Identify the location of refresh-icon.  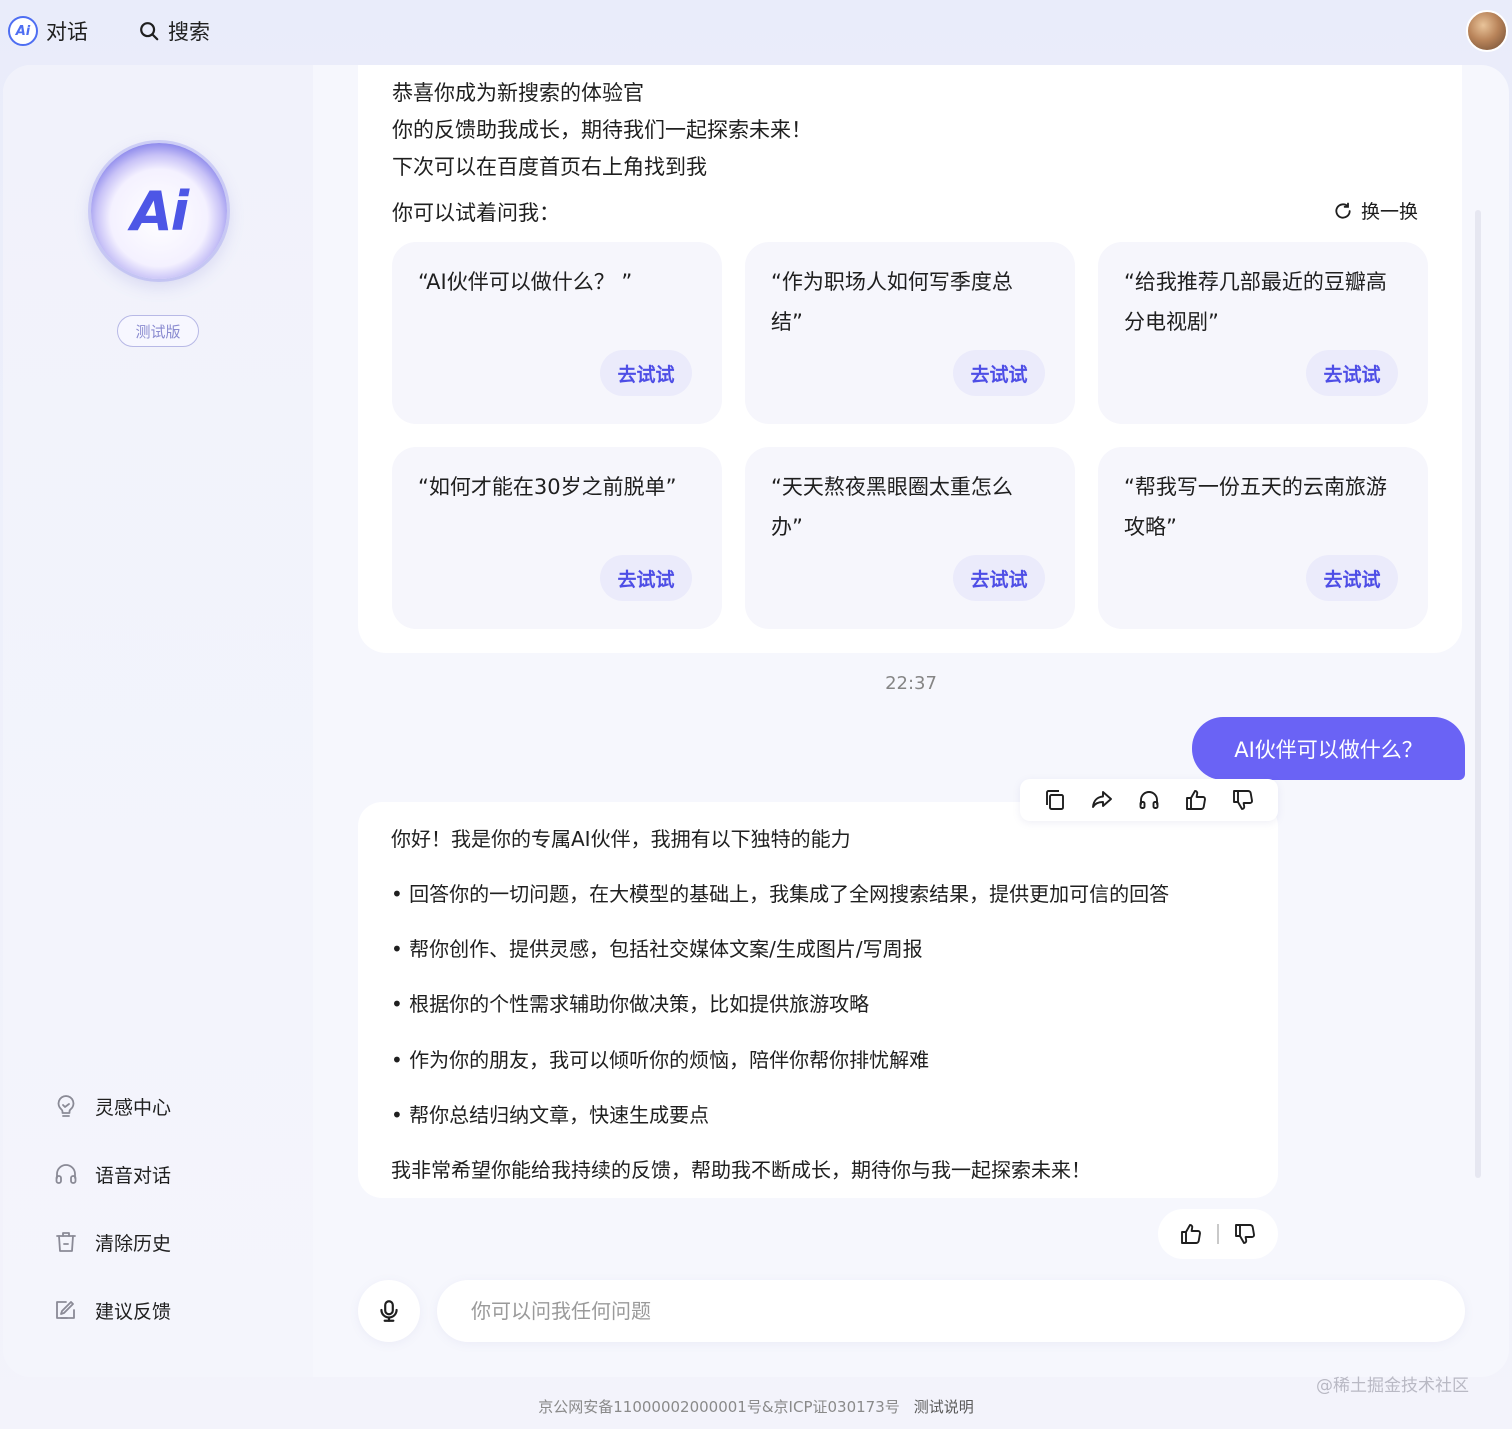
(1343, 210).